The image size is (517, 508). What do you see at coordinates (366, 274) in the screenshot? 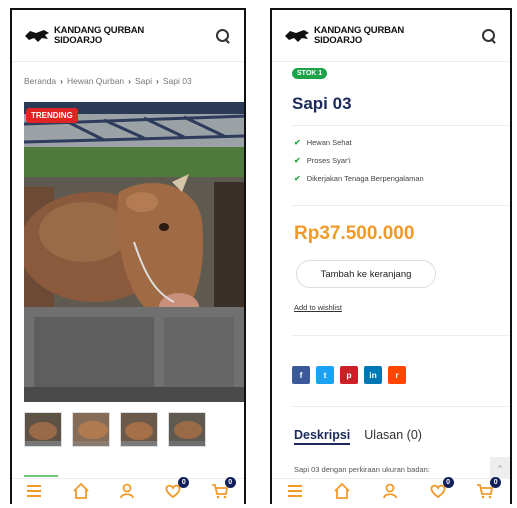
I see `add-to-cart-button: Tambah ke keranjang` at bounding box center [366, 274].